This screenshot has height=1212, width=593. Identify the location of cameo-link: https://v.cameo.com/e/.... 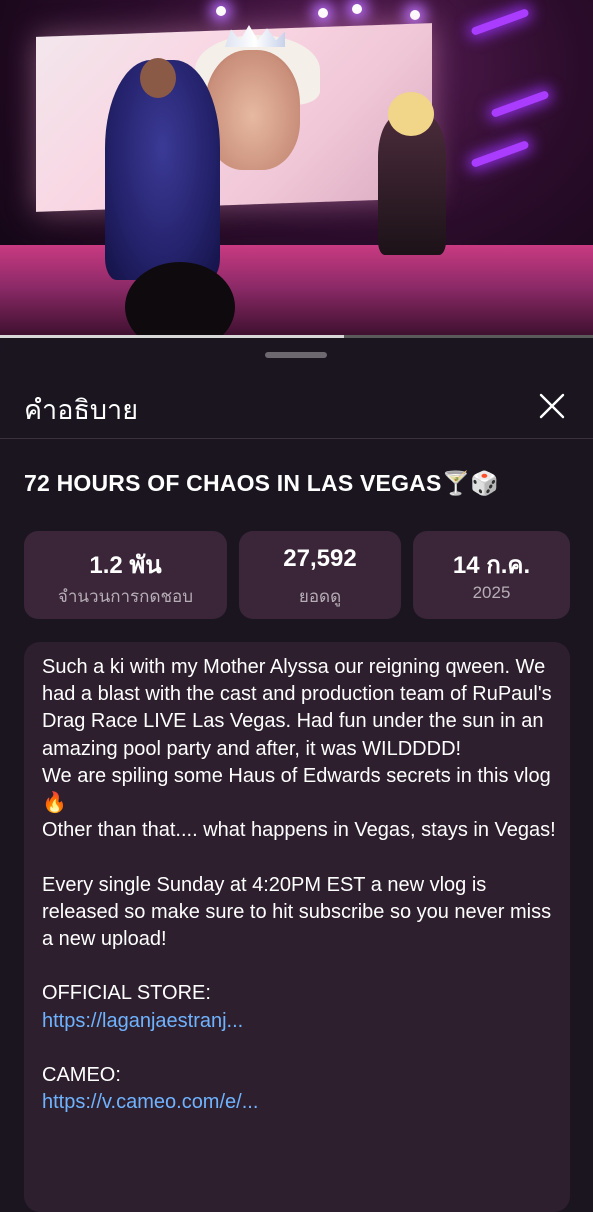
(150, 1102).